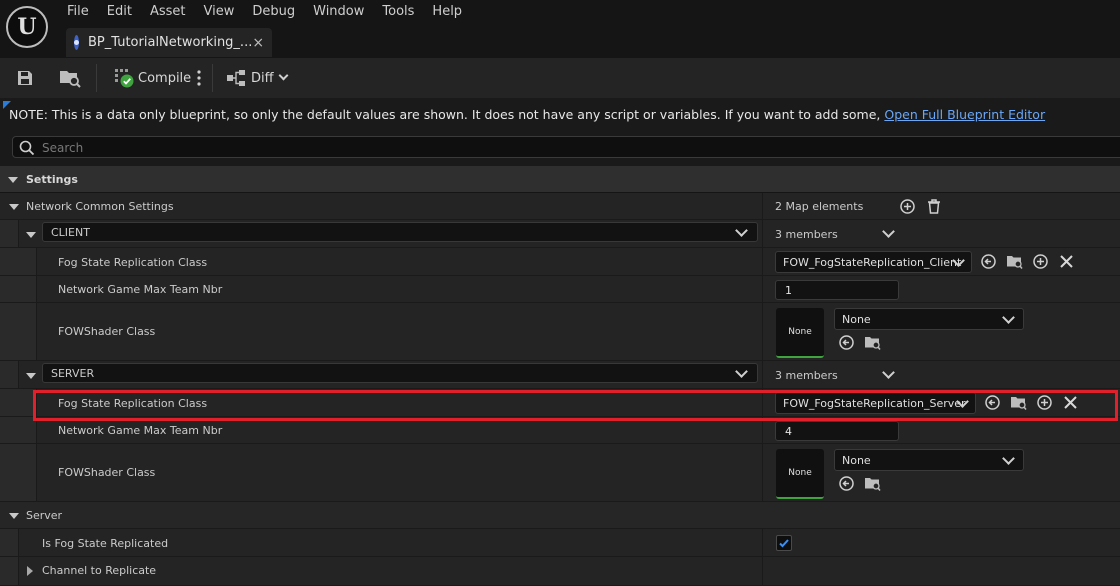 The width and height of the screenshot is (1120, 586). What do you see at coordinates (27, 27) in the screenshot?
I see `unreal-logo-icon: U` at bounding box center [27, 27].